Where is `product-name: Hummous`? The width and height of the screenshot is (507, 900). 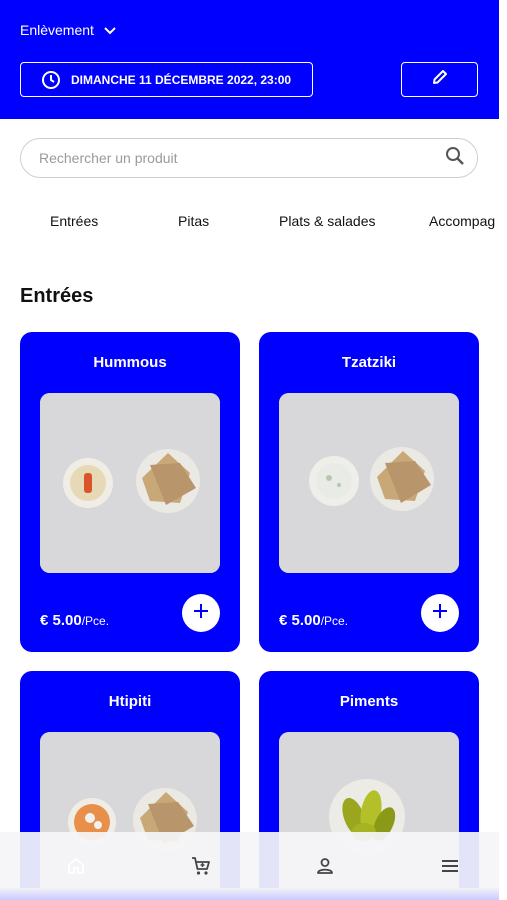
product-name: Hummous is located at coordinates (130, 362).